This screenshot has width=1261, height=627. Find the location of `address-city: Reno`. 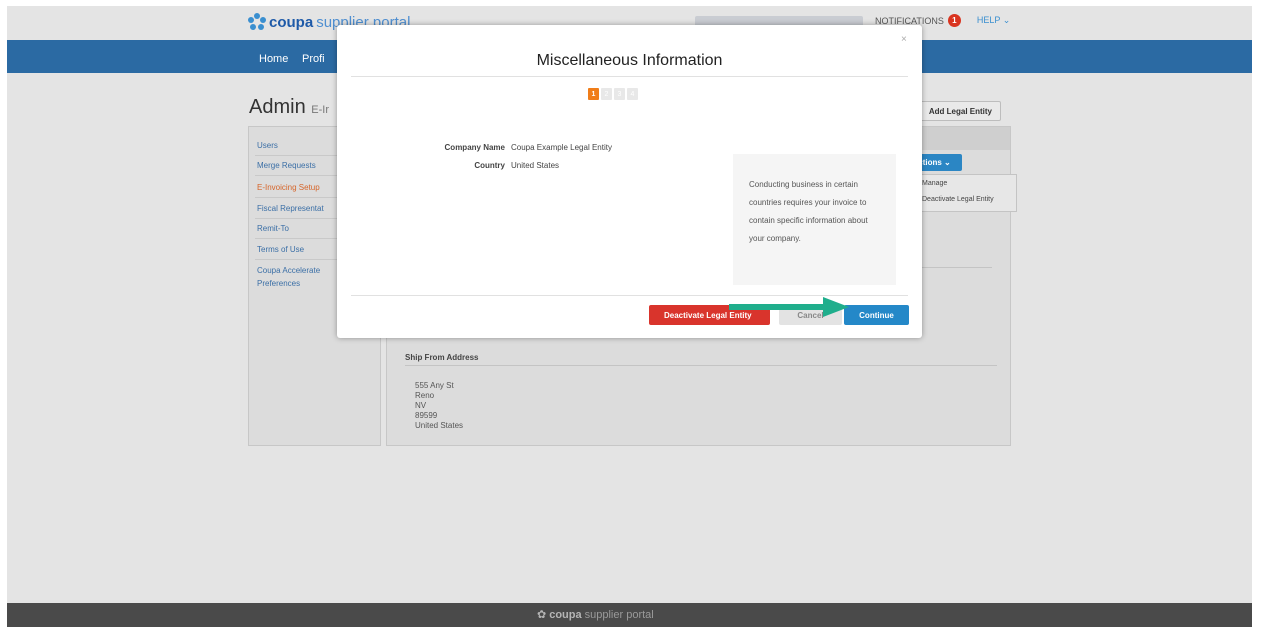

address-city: Reno is located at coordinates (425, 395).